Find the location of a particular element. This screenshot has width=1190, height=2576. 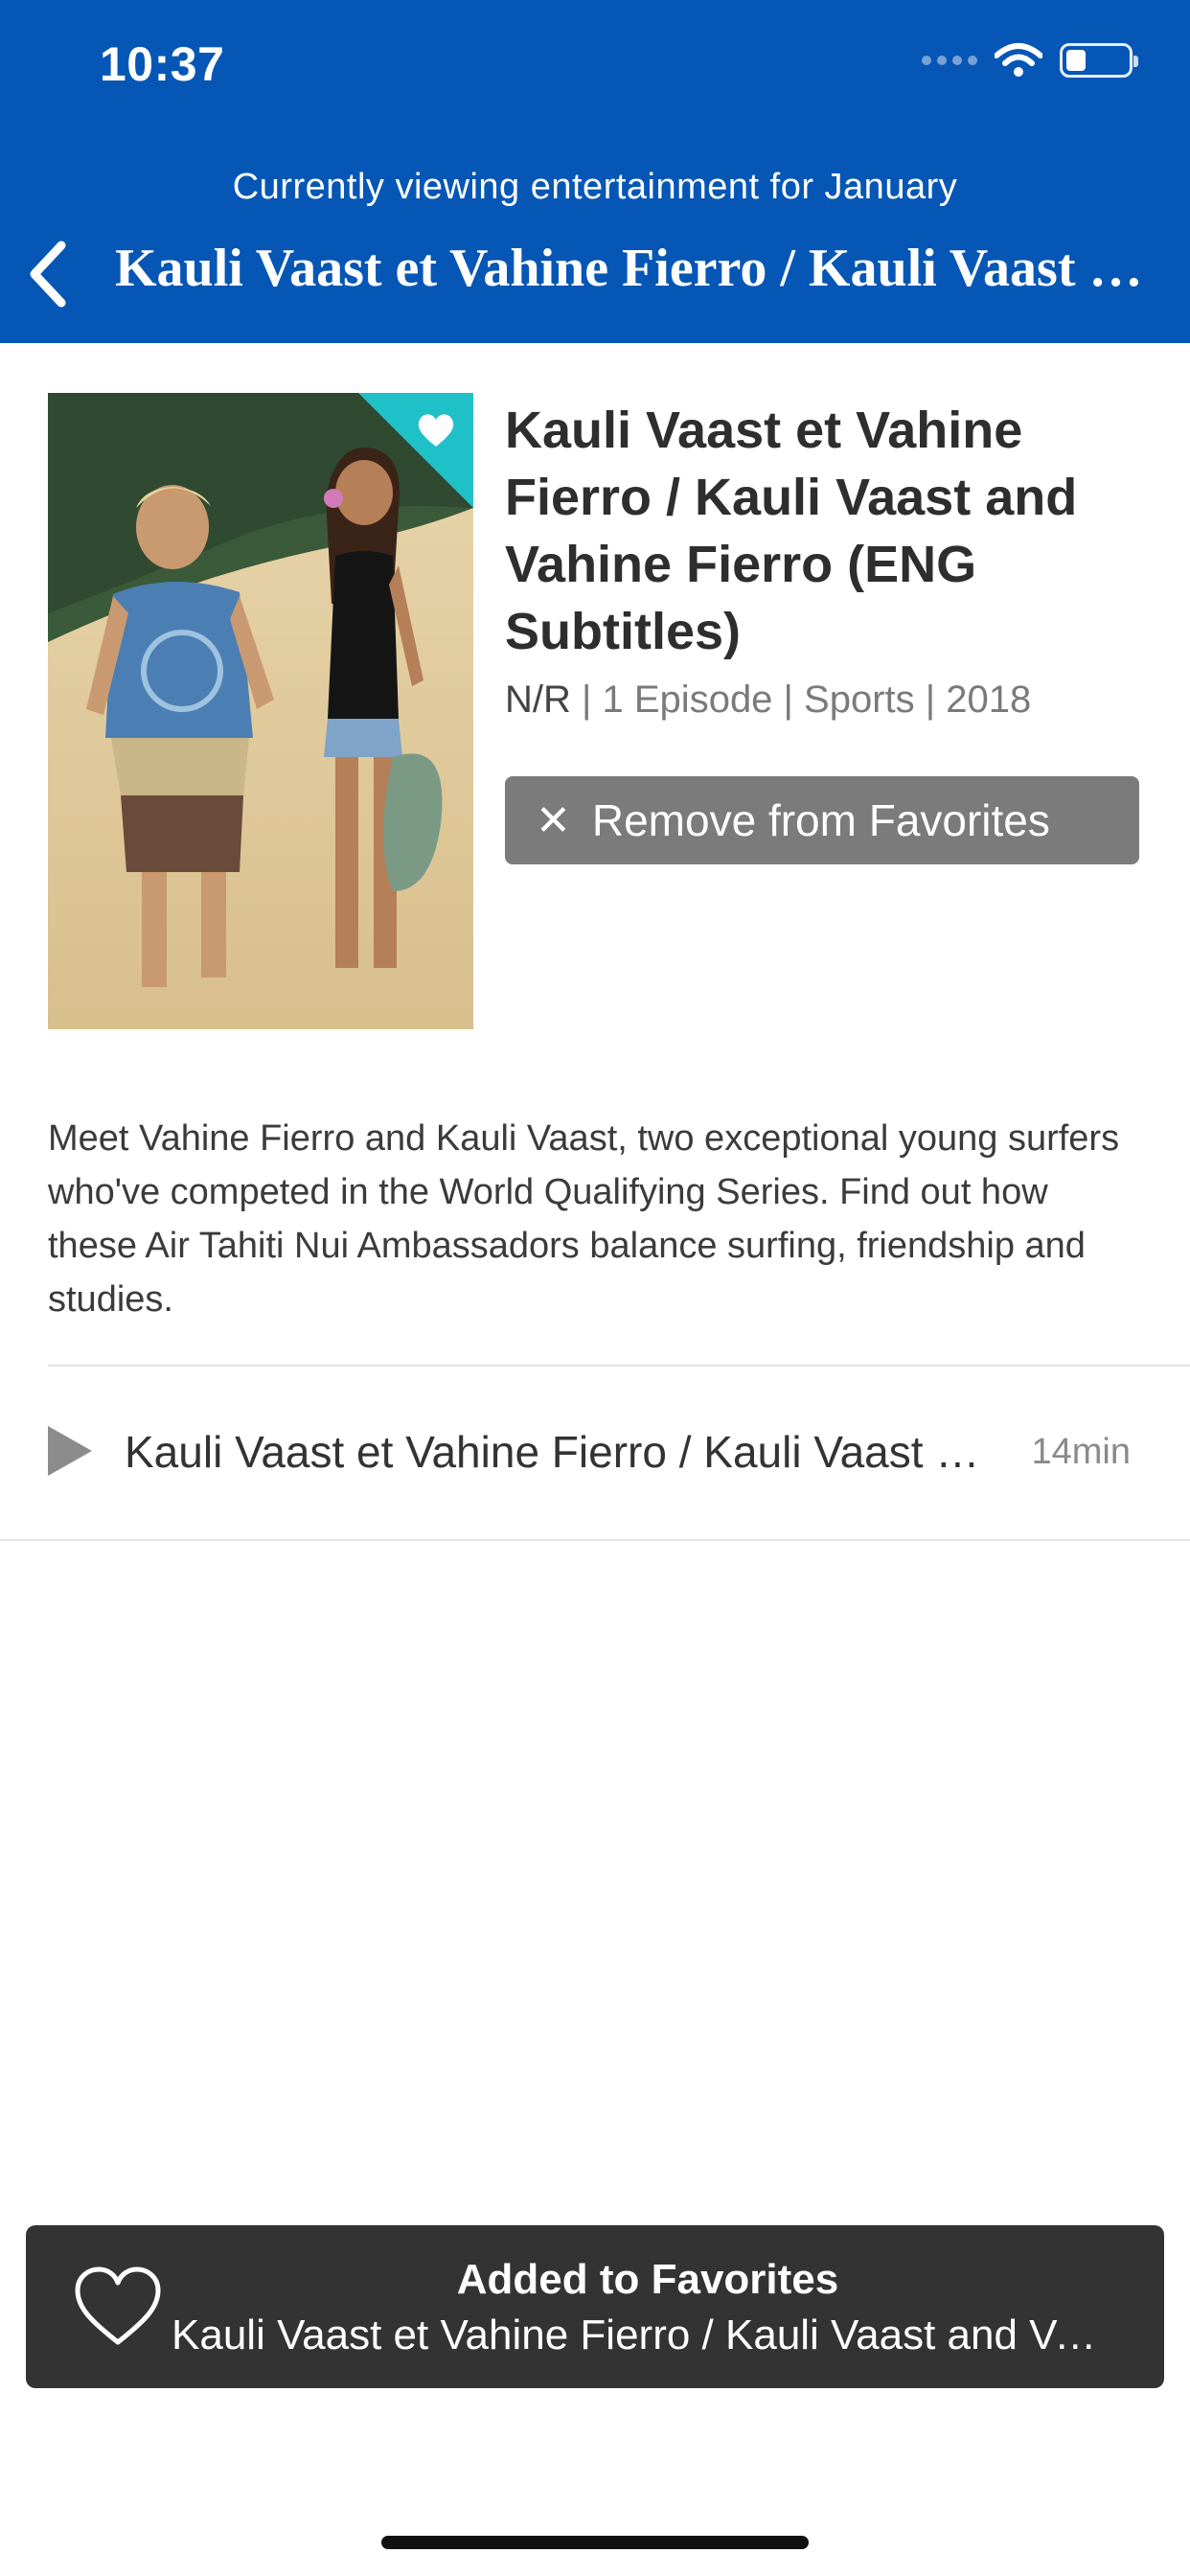

remove-from-favorites-button: ✕ Remove from Favorites is located at coordinates (822, 820).